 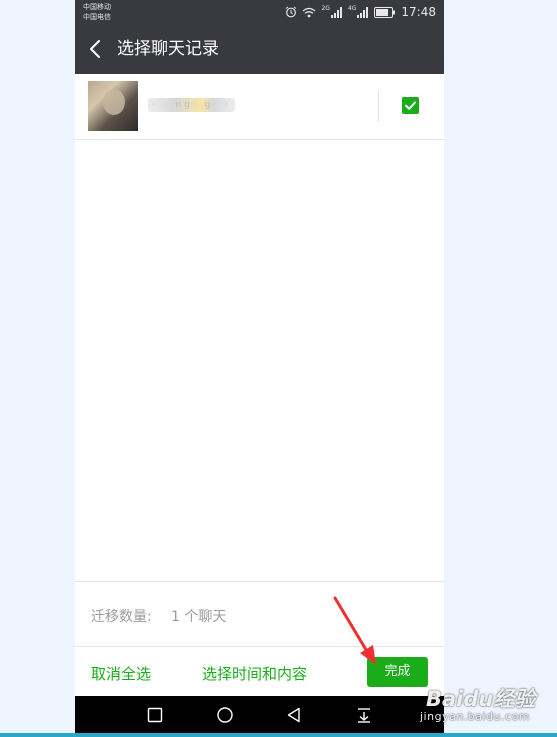 I want to click on chat-name: · · ng· g· ·, so click(x=191, y=105).